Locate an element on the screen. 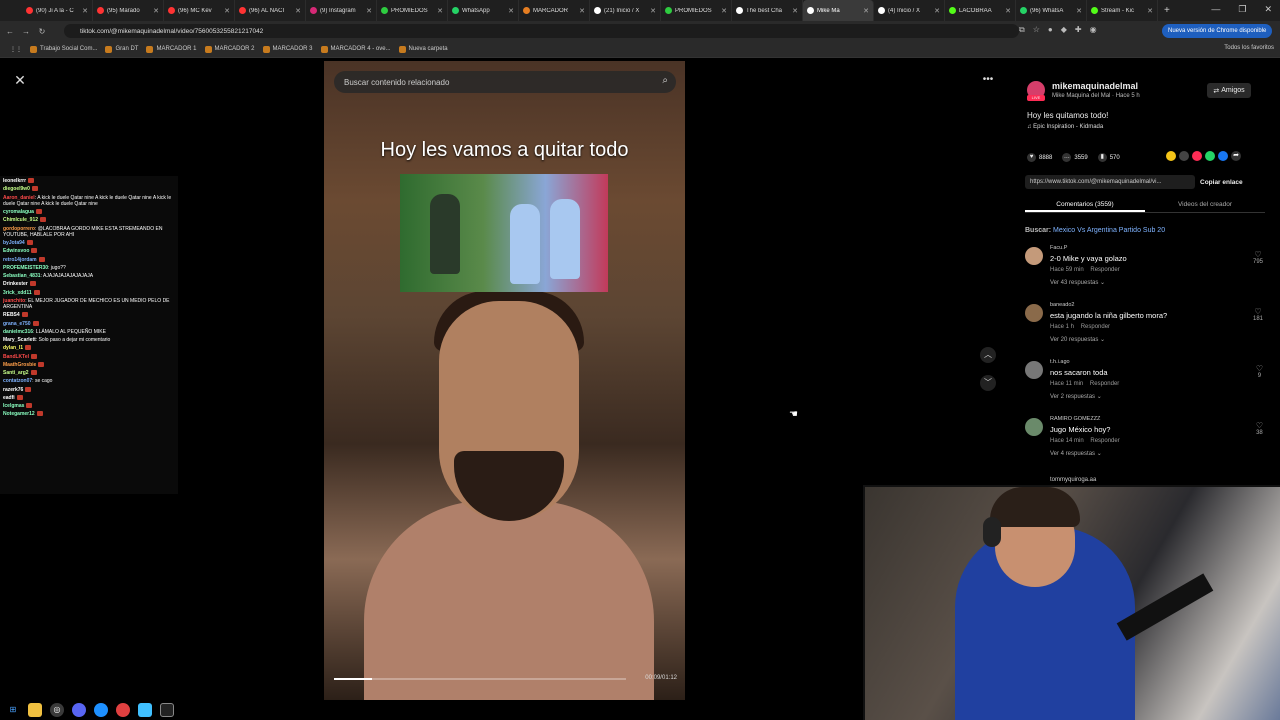 Image resolution: width=1280 pixels, height=720 pixels. chat-username: grana_e750 is located at coordinates (17, 324).